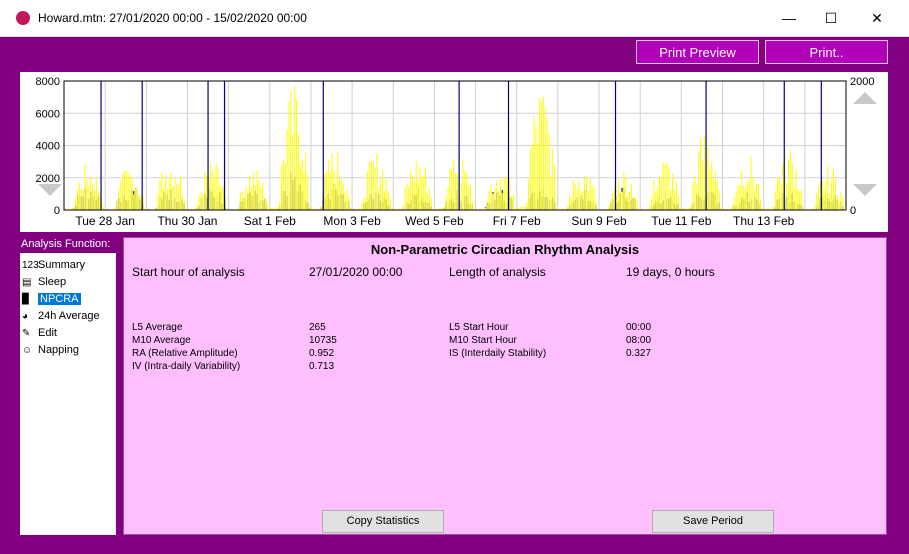 The image size is (909, 554). I want to click on x-tick-label: Thu 13 Feb, so click(764, 221).